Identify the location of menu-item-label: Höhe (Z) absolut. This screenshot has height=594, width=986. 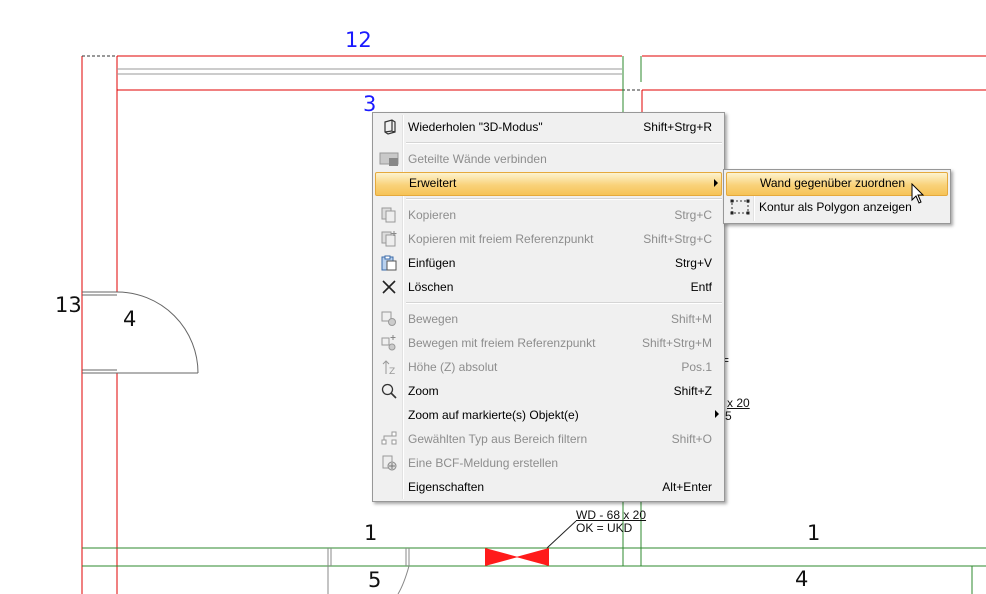
(453, 367).